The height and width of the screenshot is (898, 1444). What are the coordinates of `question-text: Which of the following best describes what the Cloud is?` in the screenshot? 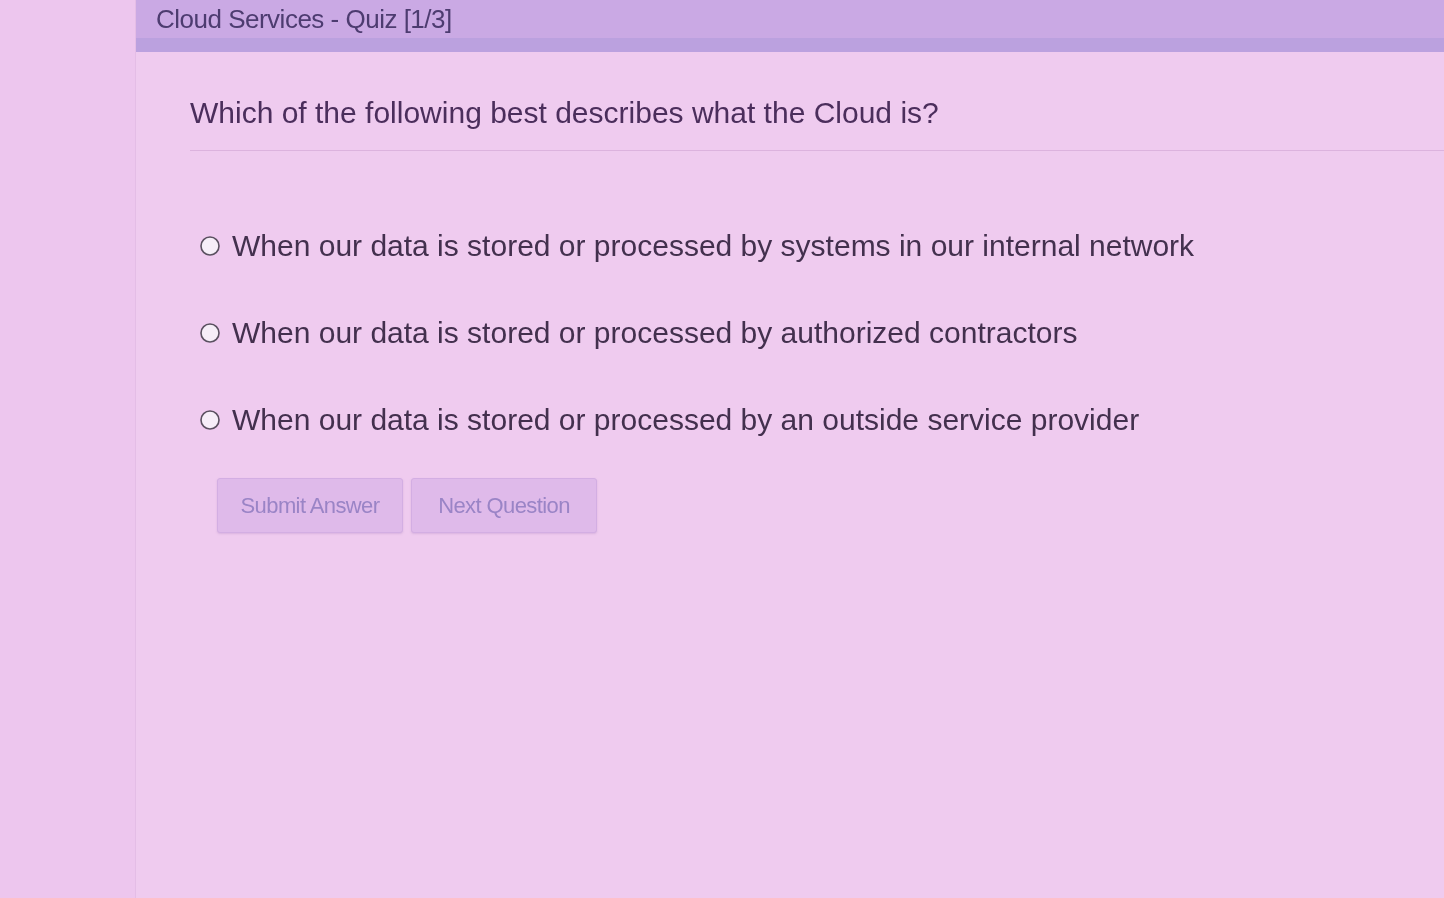 It's located at (817, 123).